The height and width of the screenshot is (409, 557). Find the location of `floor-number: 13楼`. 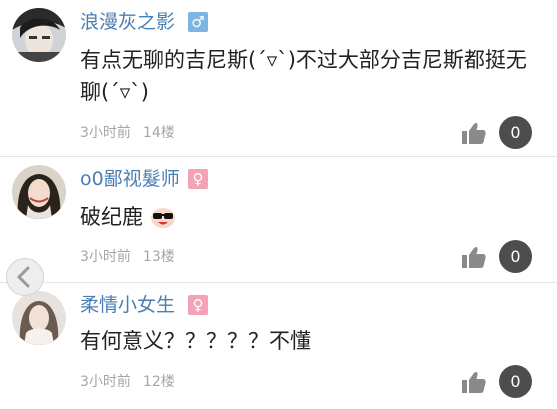

floor-number: 13楼 is located at coordinates (158, 257).